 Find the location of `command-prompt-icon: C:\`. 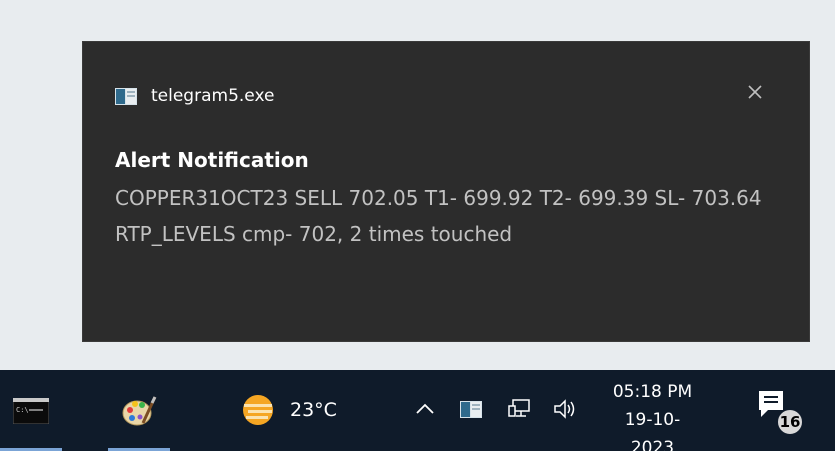

command-prompt-icon: C:\ is located at coordinates (31, 410).